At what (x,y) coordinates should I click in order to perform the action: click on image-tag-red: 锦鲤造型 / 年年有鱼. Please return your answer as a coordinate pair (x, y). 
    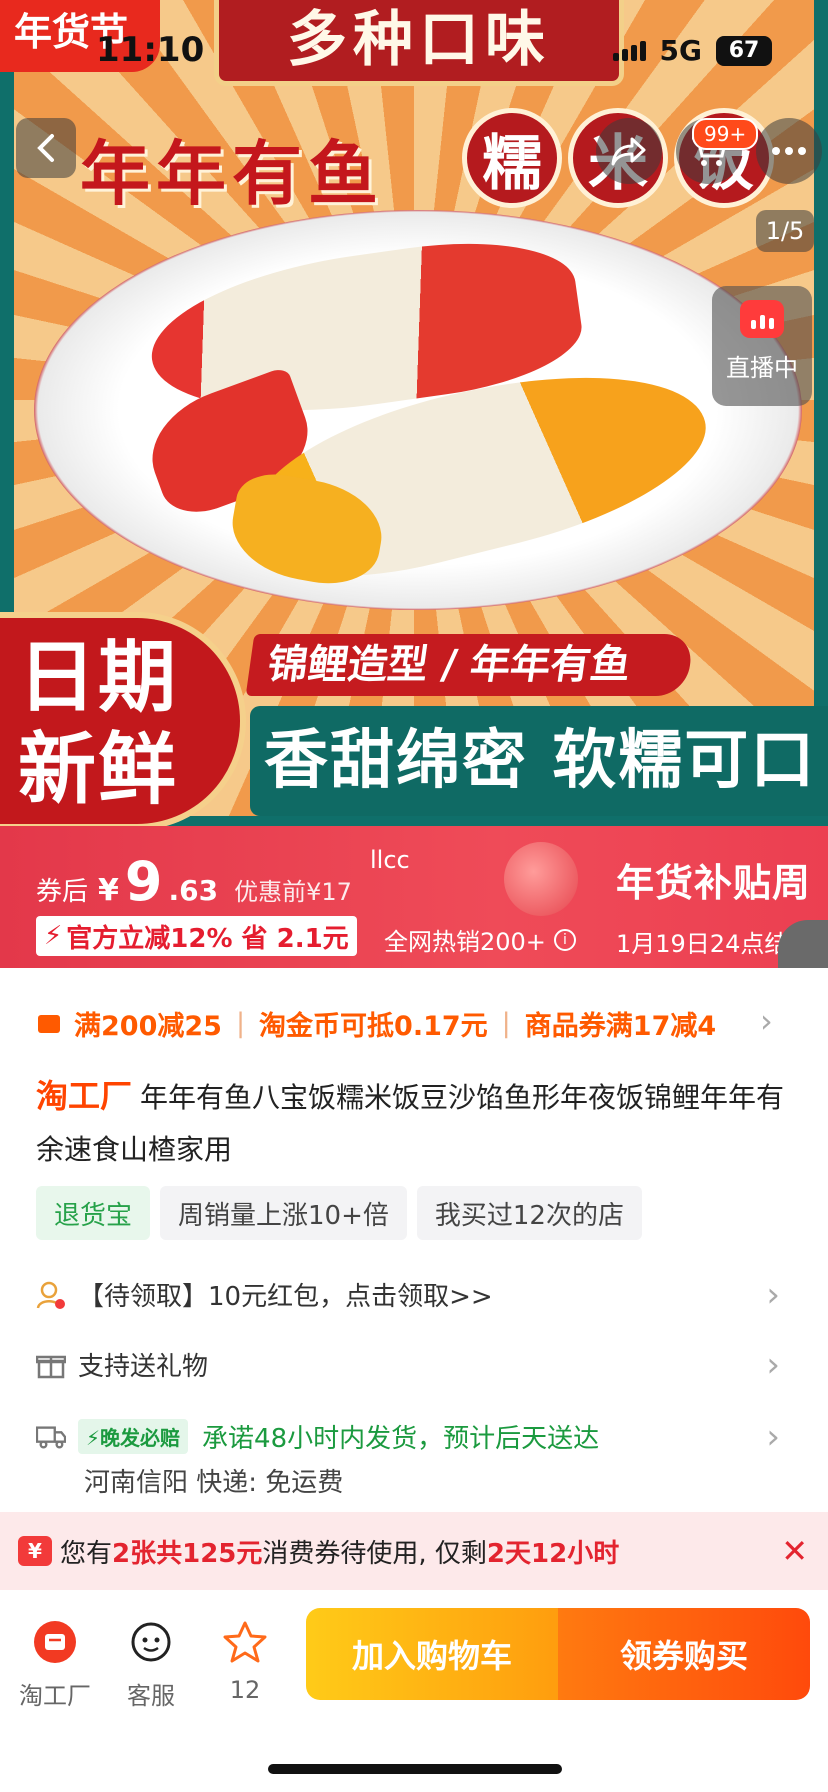
    Looking at the image, I should click on (470, 665).